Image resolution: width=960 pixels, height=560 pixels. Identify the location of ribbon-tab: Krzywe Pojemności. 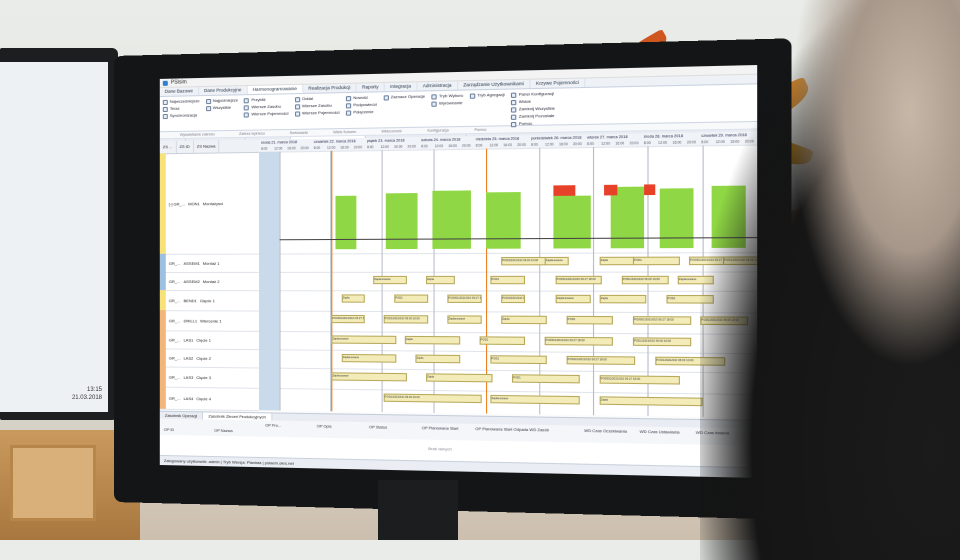
(557, 84).